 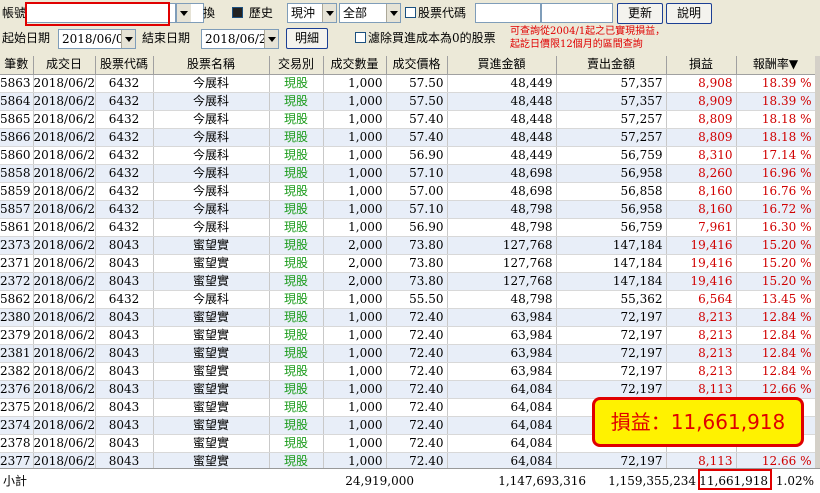 What do you see at coordinates (124, 65) in the screenshot?
I see `col-header-stock-code: 股票代碼` at bounding box center [124, 65].